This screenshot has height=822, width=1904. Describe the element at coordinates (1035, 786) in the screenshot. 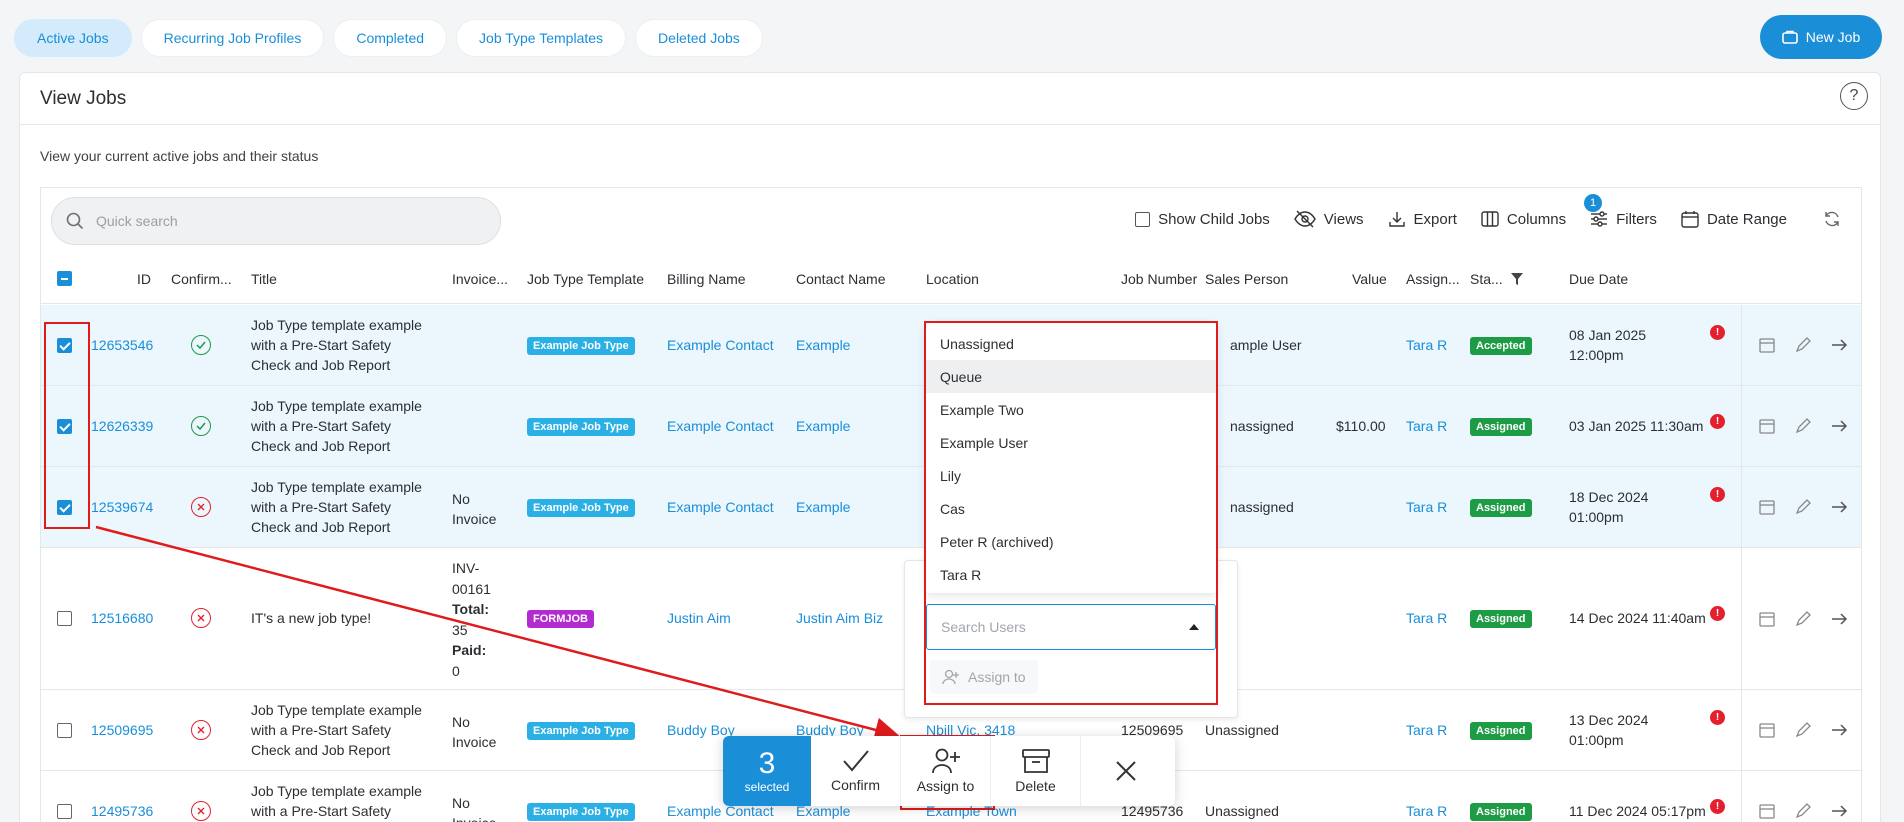

I see `delete-label: Delete` at that location.